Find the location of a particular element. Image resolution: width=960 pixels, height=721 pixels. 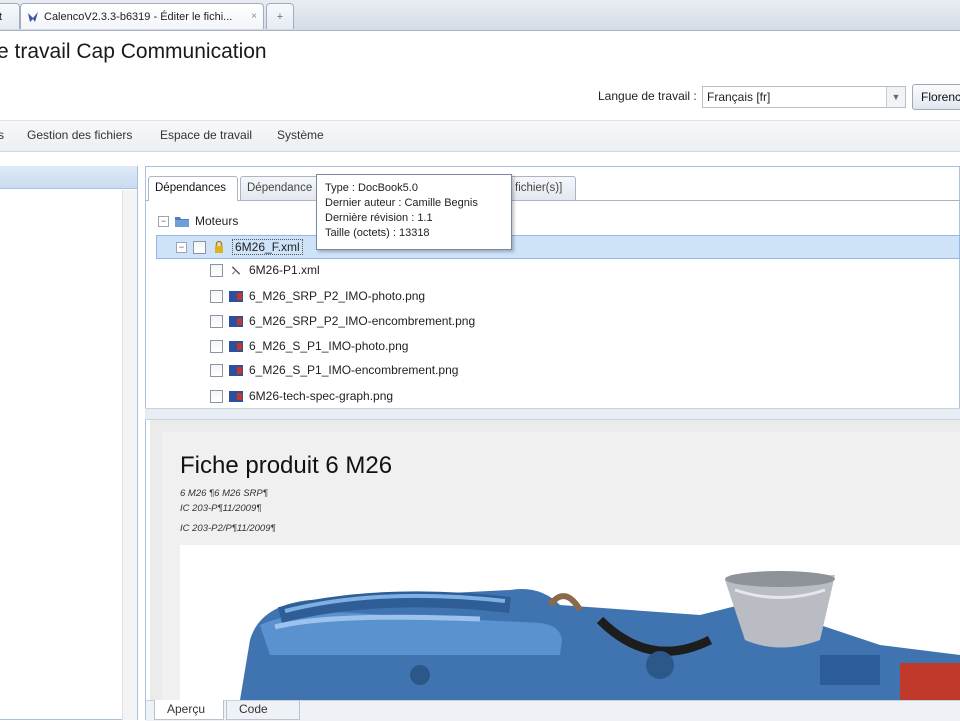

lock-icon is located at coordinates (219, 246).